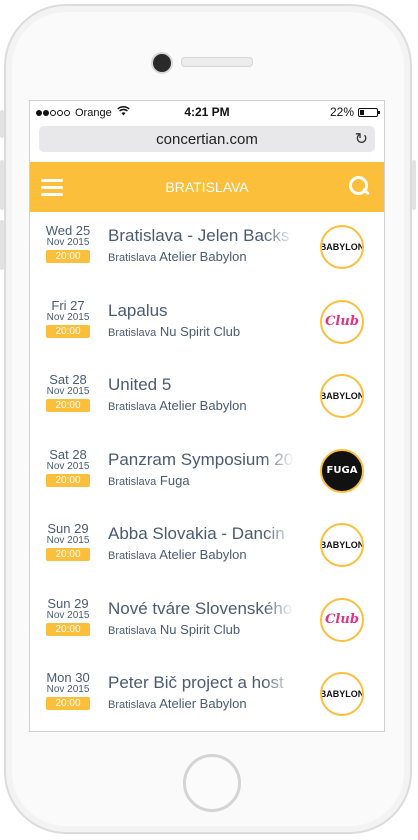  What do you see at coordinates (162, 63) in the screenshot?
I see `front-camera` at bounding box center [162, 63].